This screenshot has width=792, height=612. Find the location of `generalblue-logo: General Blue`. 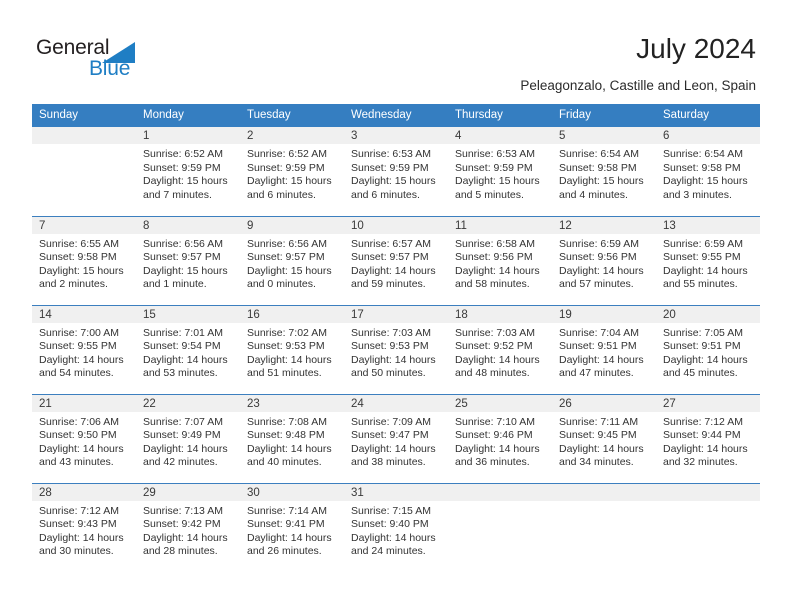

generalblue-logo: General Blue is located at coordinates (136, 62).